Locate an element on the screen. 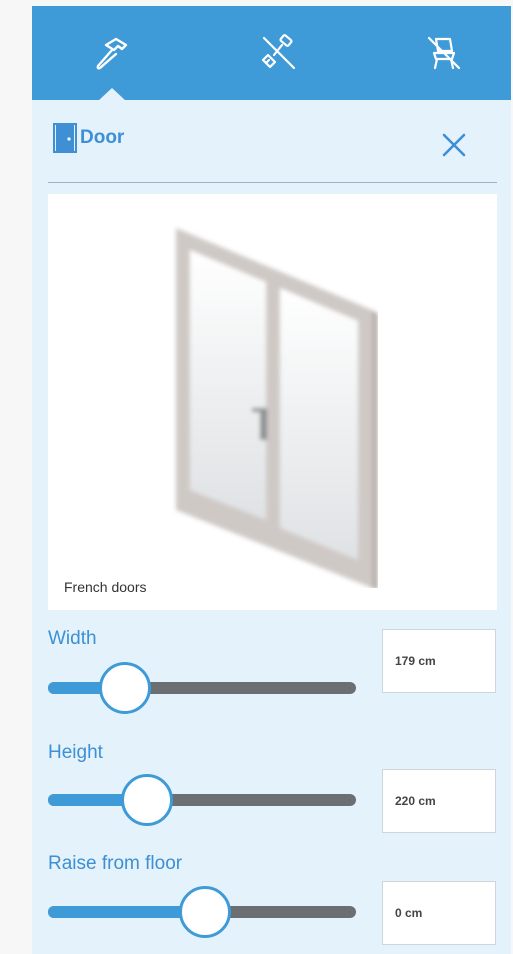  build-tool-button is located at coordinates (112, 53).